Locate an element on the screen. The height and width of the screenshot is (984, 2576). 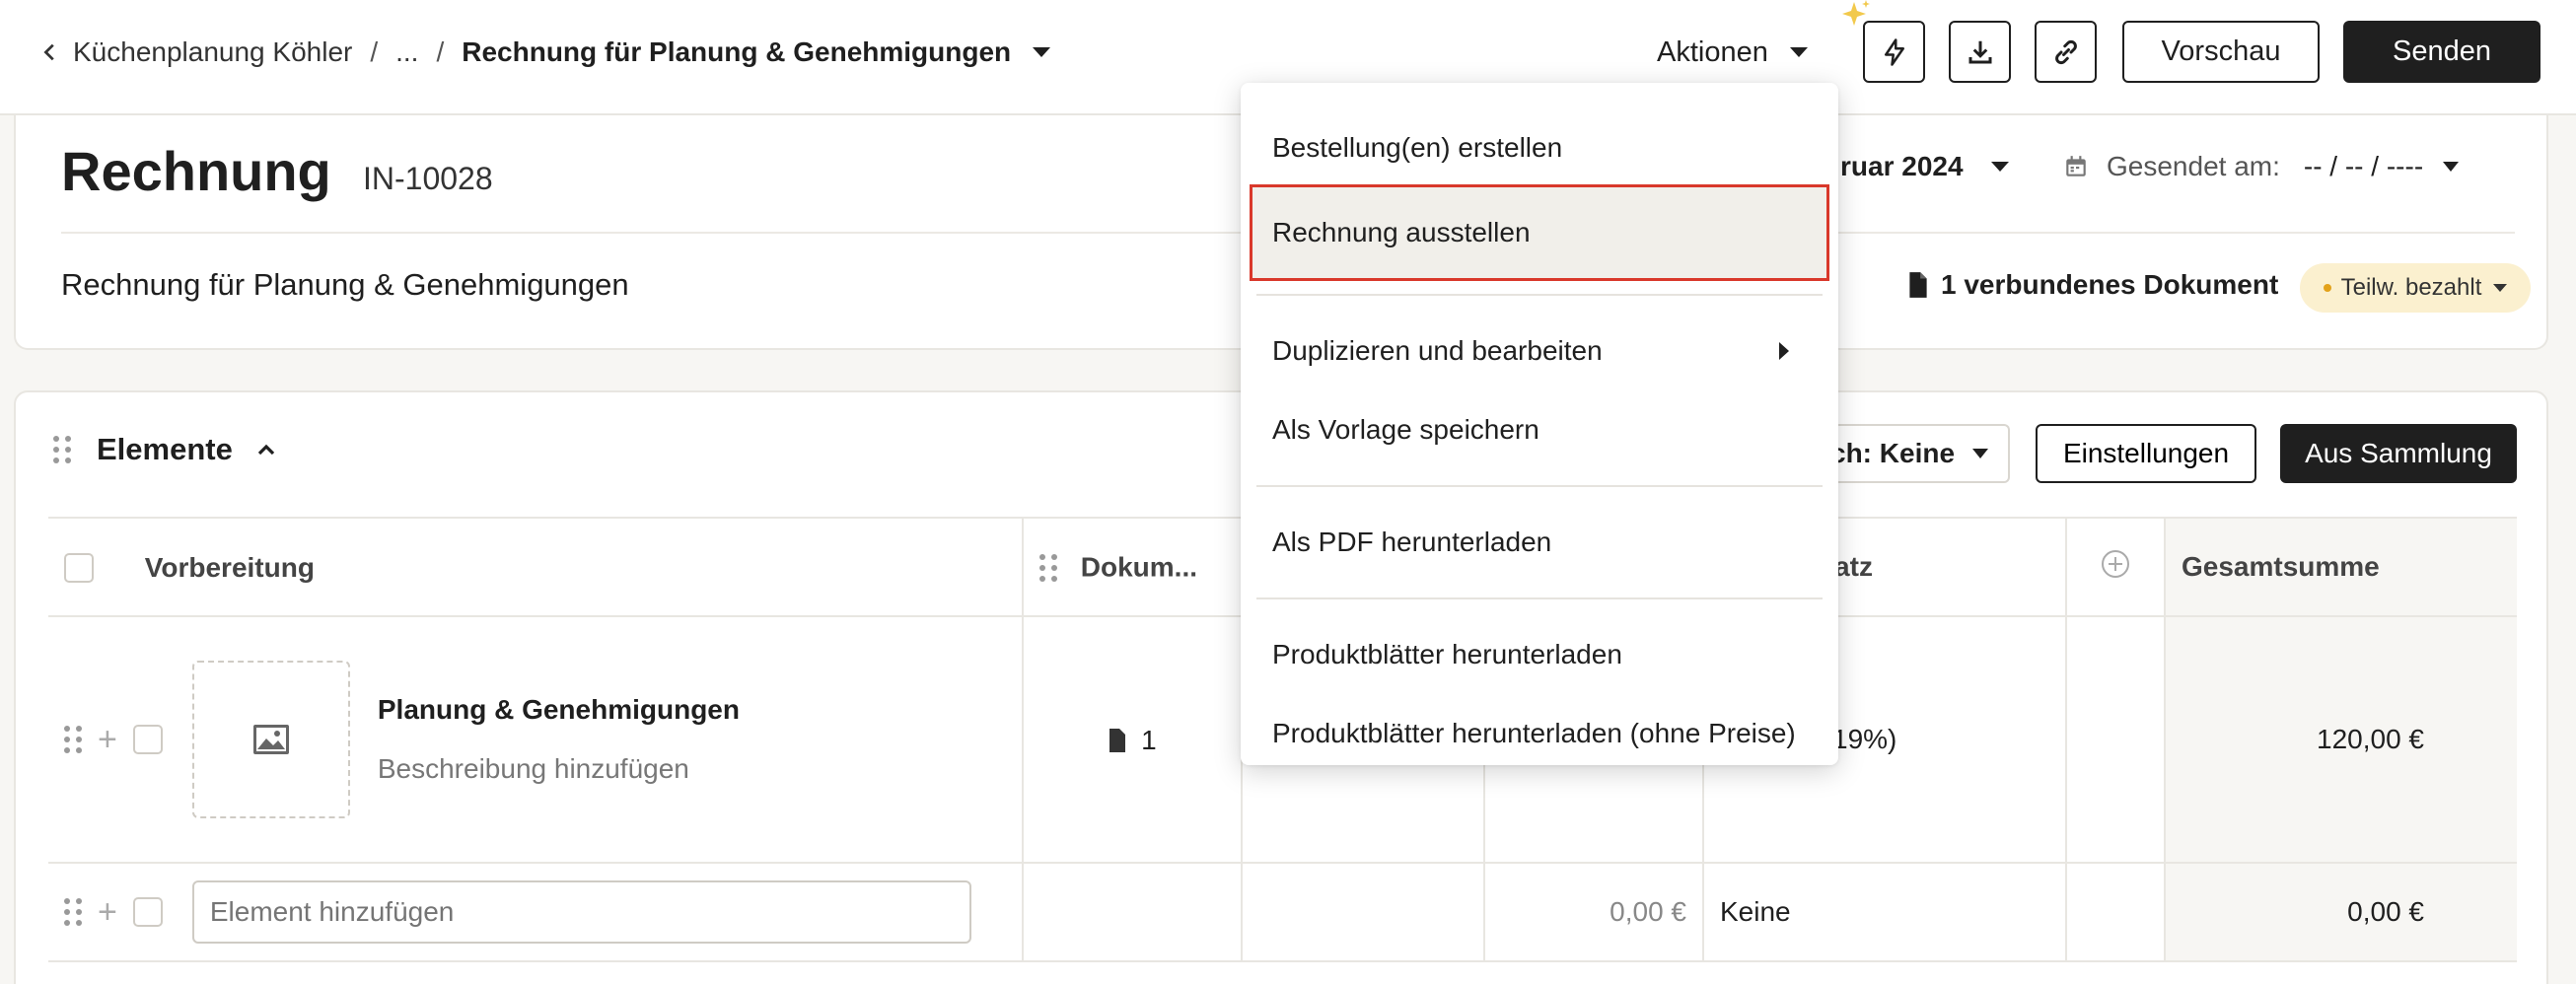
menu-item-issue-invoice: Rechnung ausstellen is located at coordinates (1540, 232).